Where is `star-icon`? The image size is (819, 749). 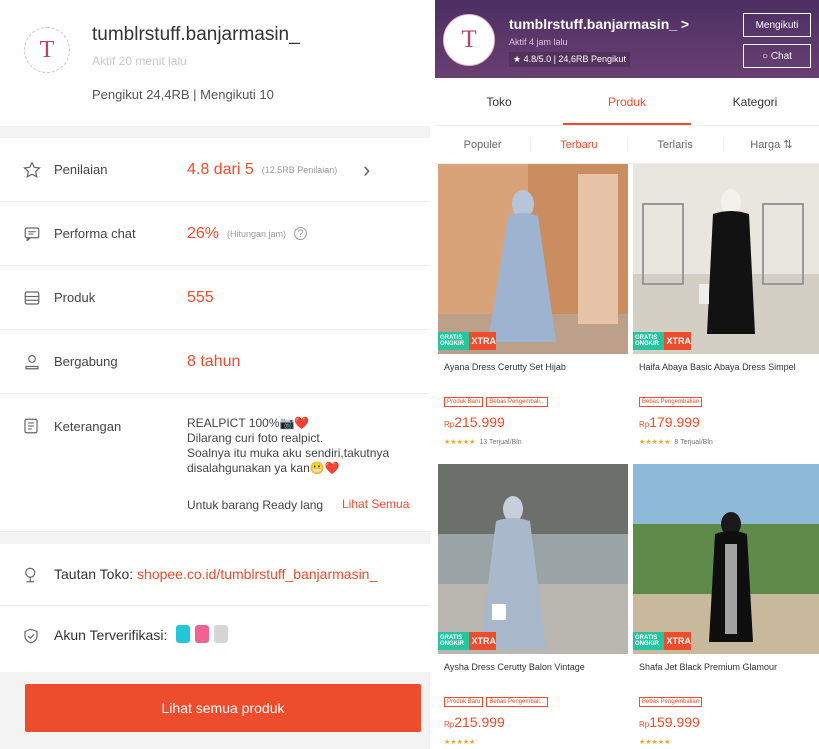
star-icon is located at coordinates (32, 170).